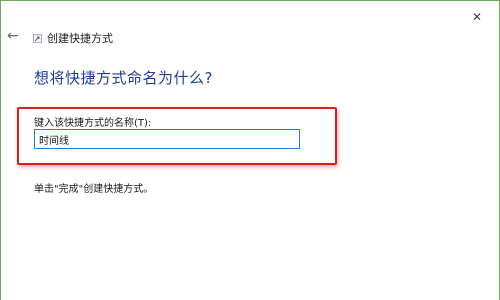 This screenshot has height=300, width=500. What do you see at coordinates (37, 38) in the screenshot?
I see `shortcut-wizard-icon` at bounding box center [37, 38].